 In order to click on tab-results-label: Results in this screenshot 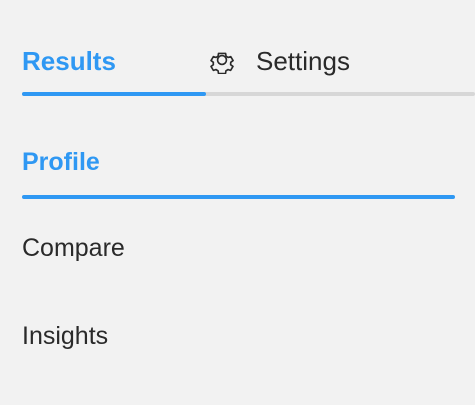, I will do `click(69, 61)`.